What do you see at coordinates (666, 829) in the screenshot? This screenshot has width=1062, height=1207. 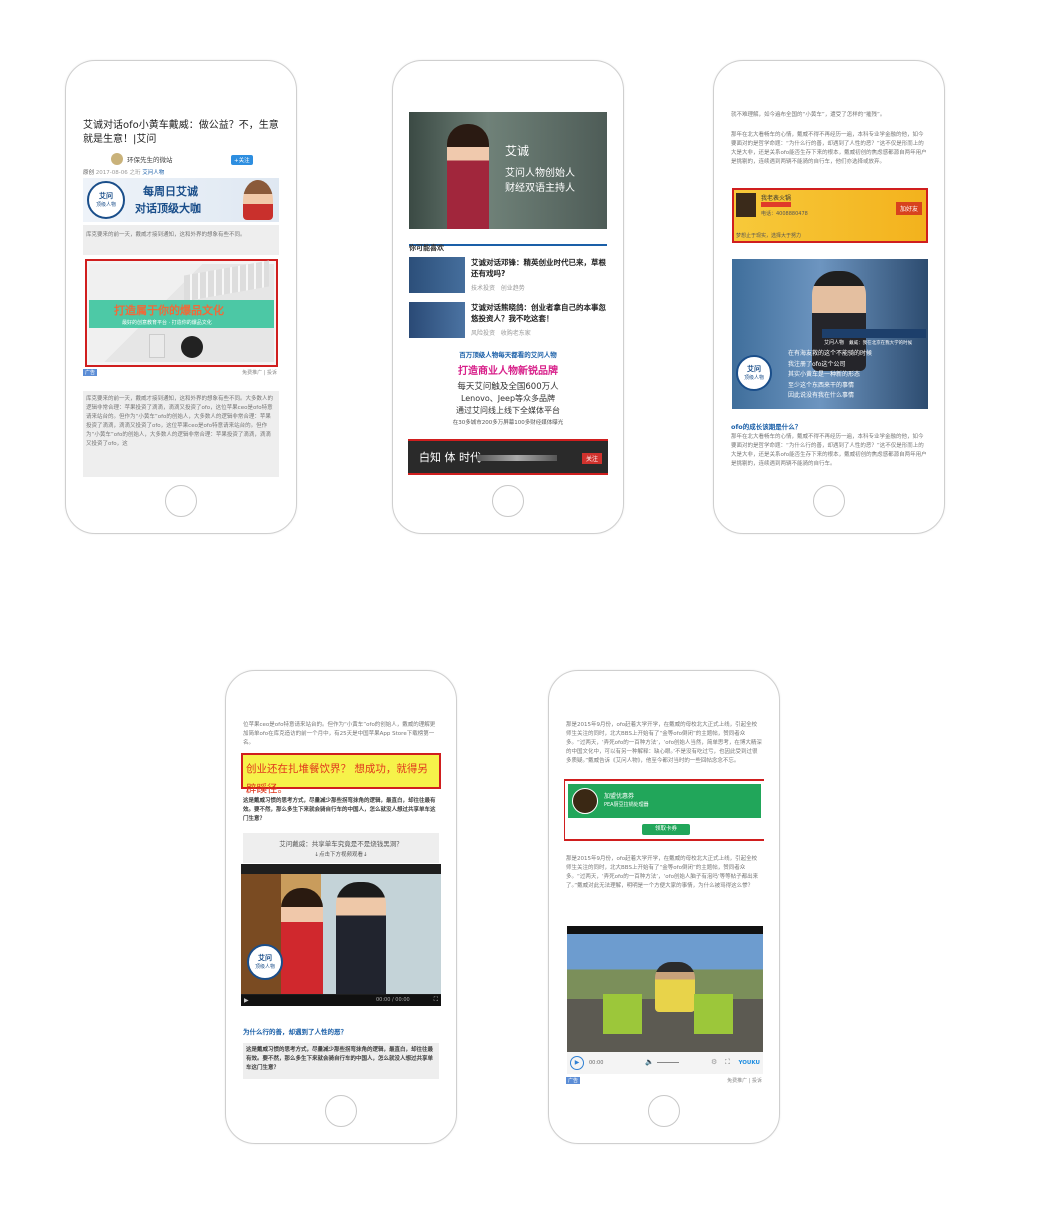 I see `claim-coupon-button: 领取卡券` at bounding box center [666, 829].